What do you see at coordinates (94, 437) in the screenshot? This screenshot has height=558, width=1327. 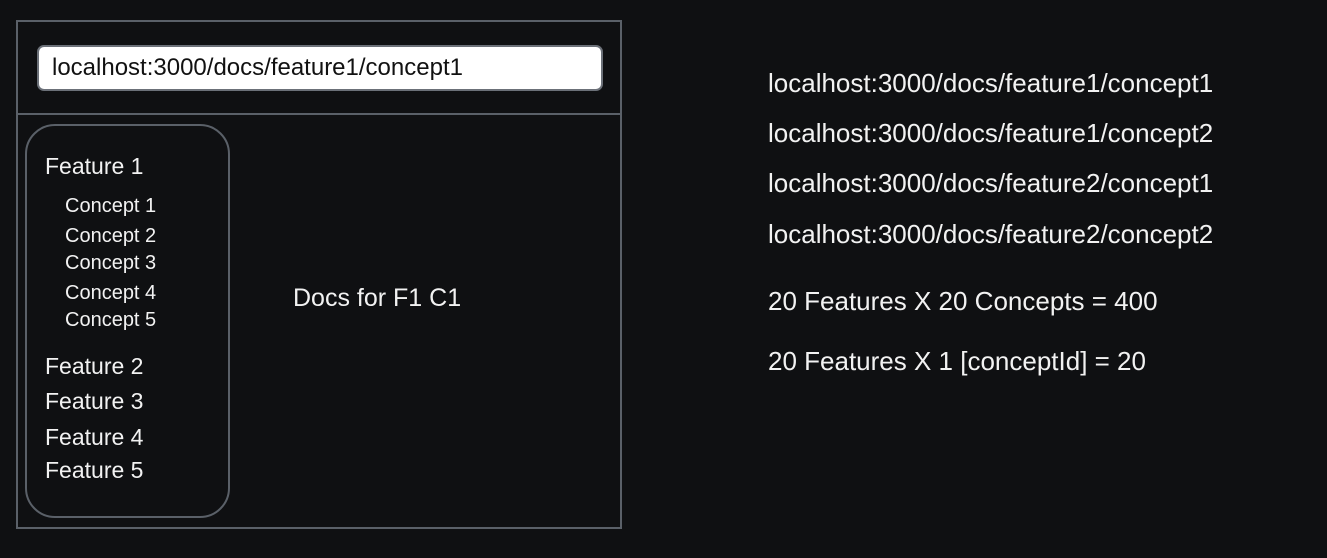 I see `sidebar-item-feature-4: Feature 4` at bounding box center [94, 437].